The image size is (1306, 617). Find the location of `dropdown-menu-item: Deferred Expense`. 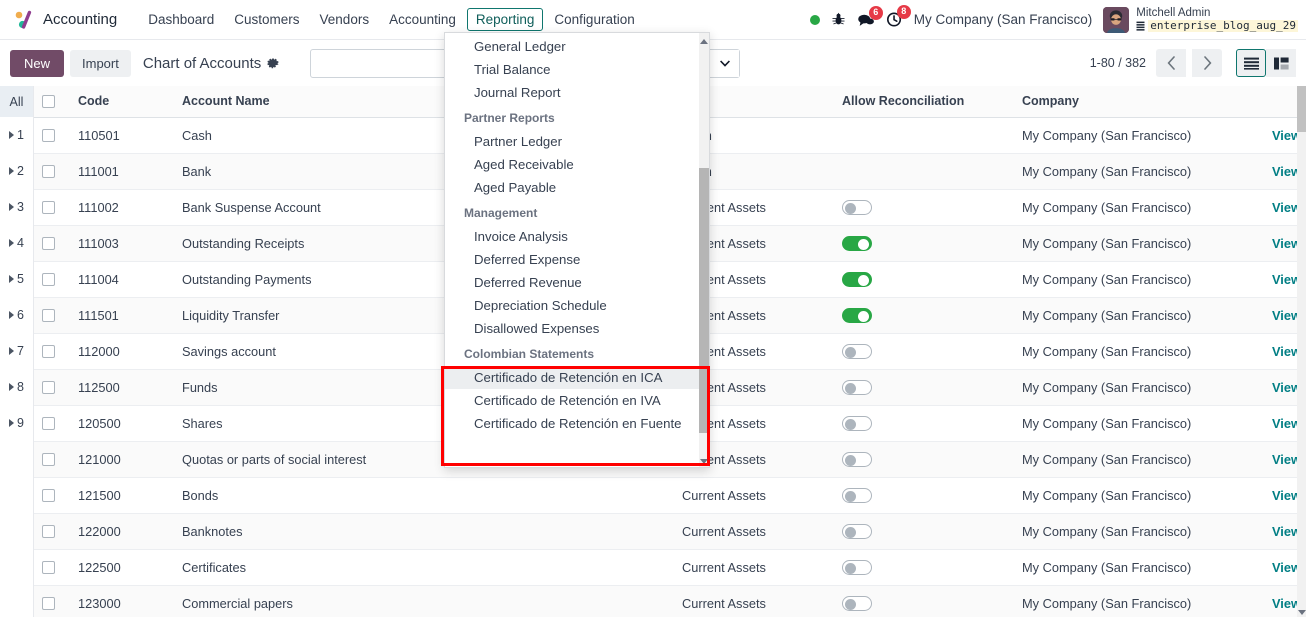

dropdown-menu-item: Deferred Expense is located at coordinates (573, 259).